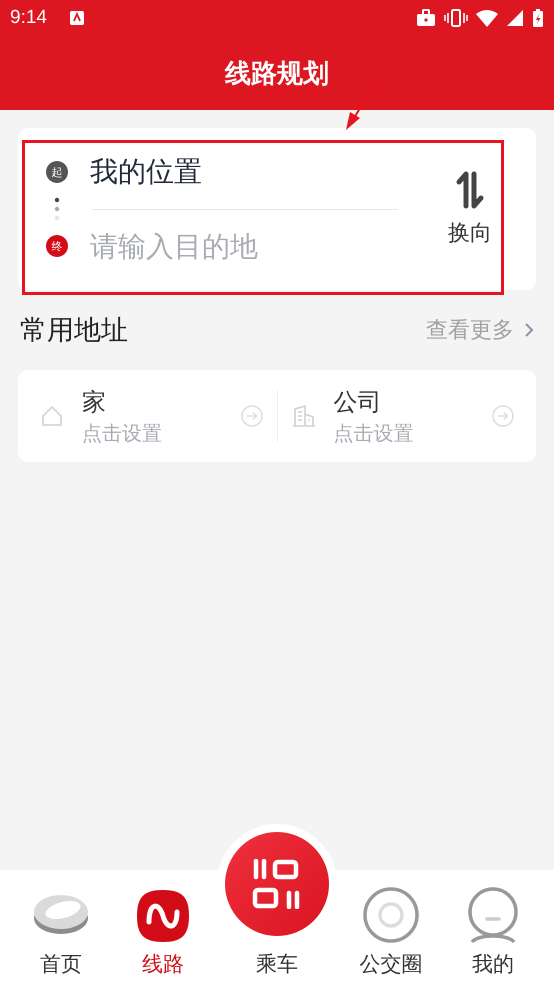 The width and height of the screenshot is (554, 984). Describe the element at coordinates (470, 209) in the screenshot. I see `swap-button: 换向` at that location.